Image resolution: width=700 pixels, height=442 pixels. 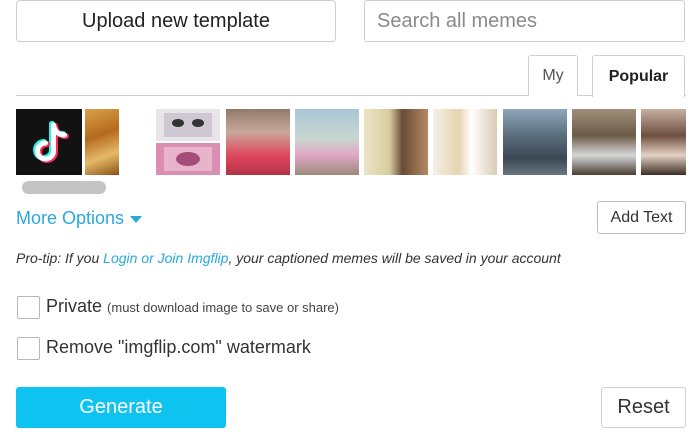 What do you see at coordinates (28, 307) in the screenshot?
I see `private-checkbox` at bounding box center [28, 307].